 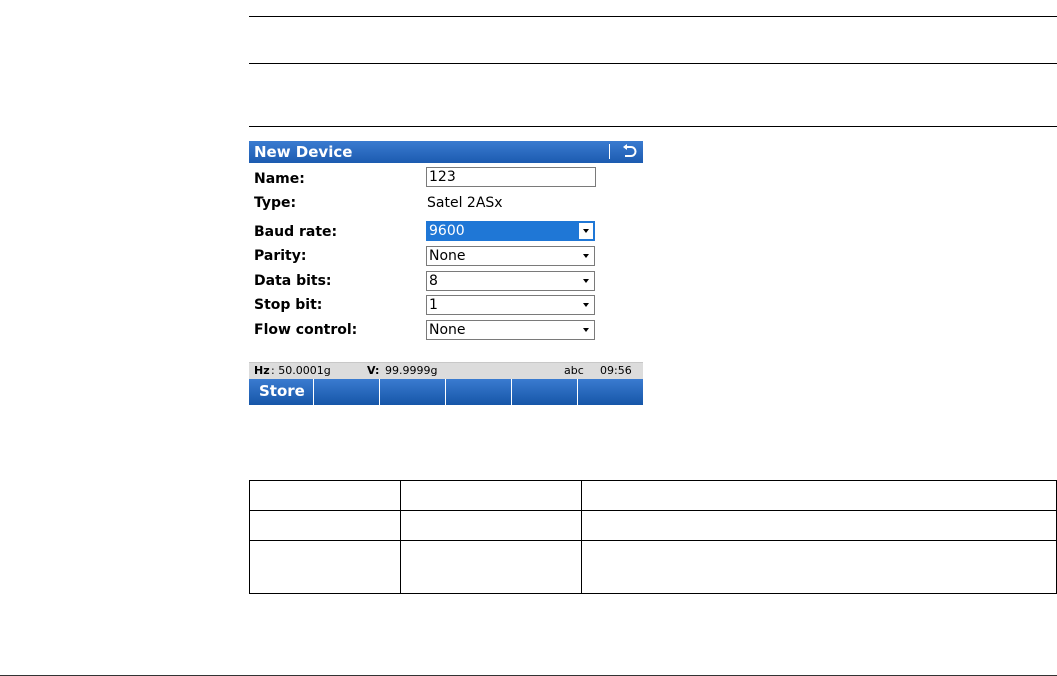 I want to click on title-bar: New Device, so click(x=446, y=152).